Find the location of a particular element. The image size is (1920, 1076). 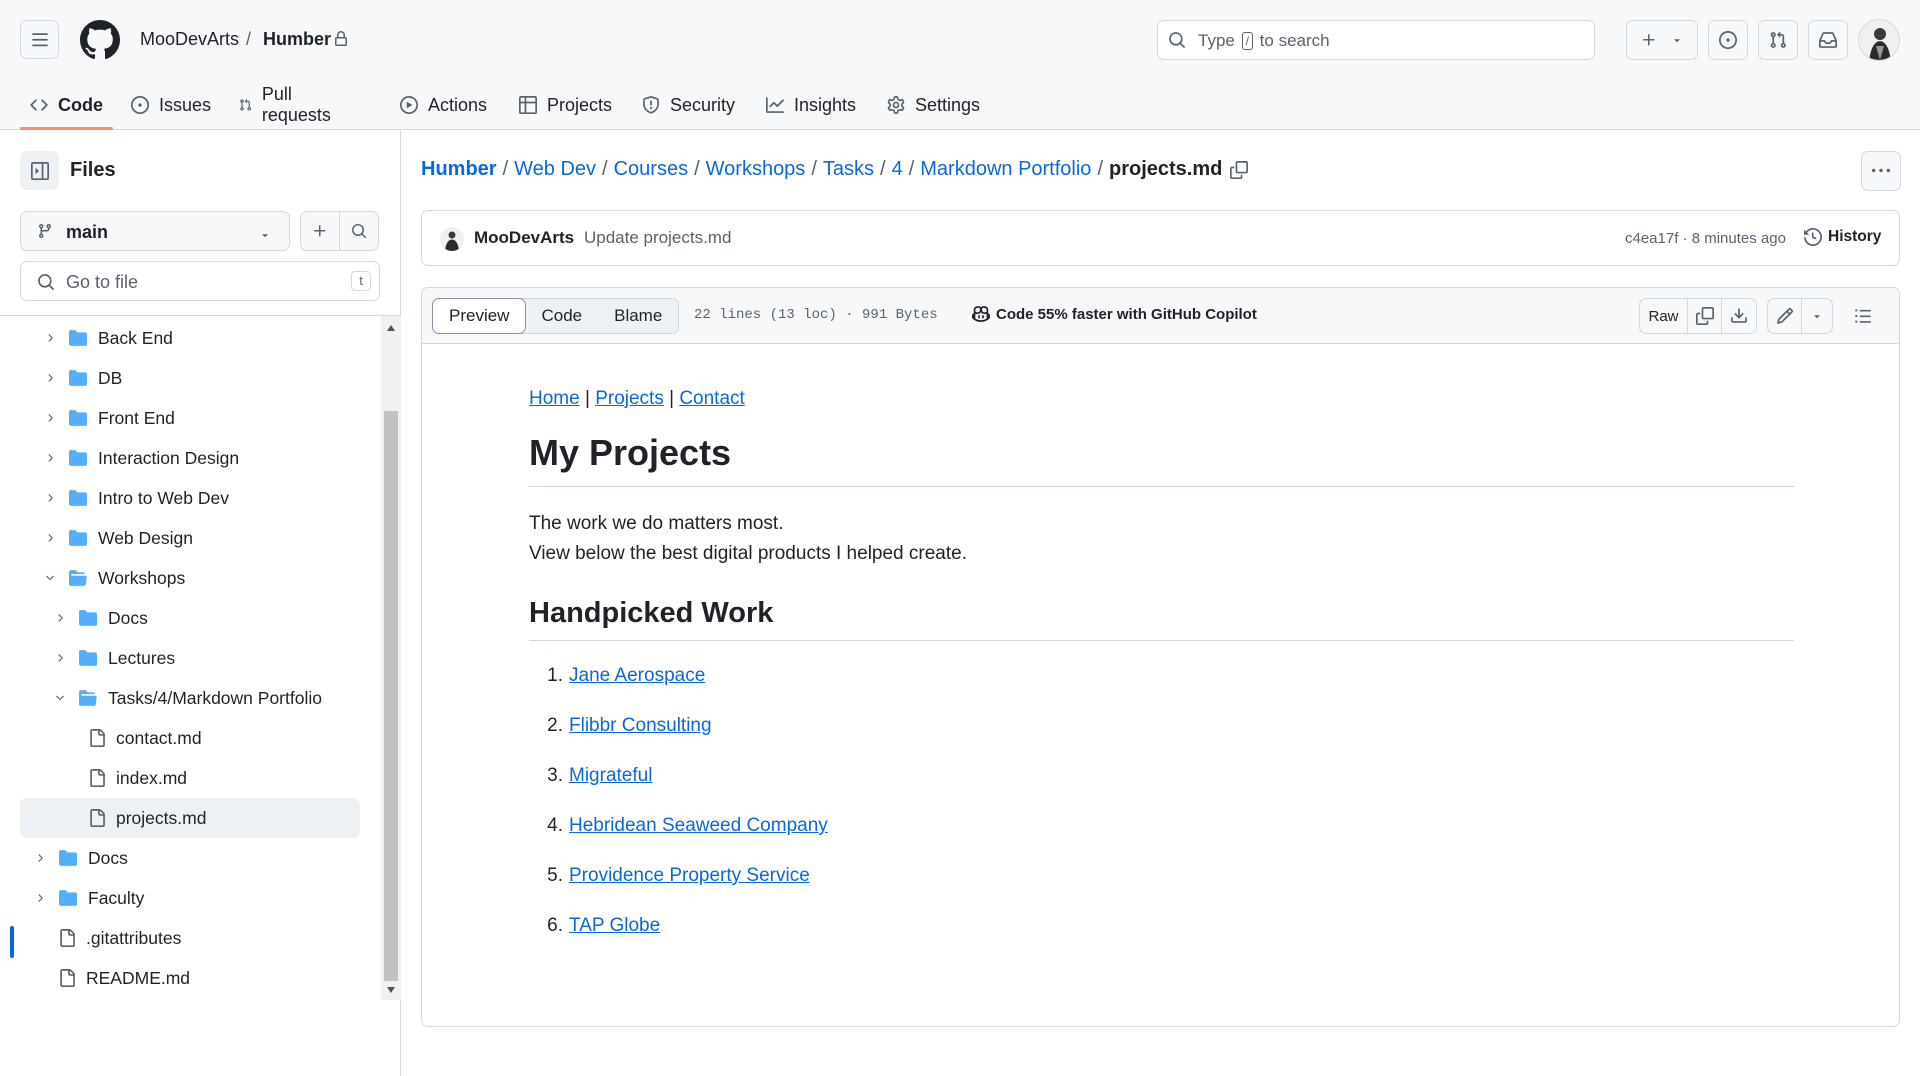

menu-button is located at coordinates (39, 39).